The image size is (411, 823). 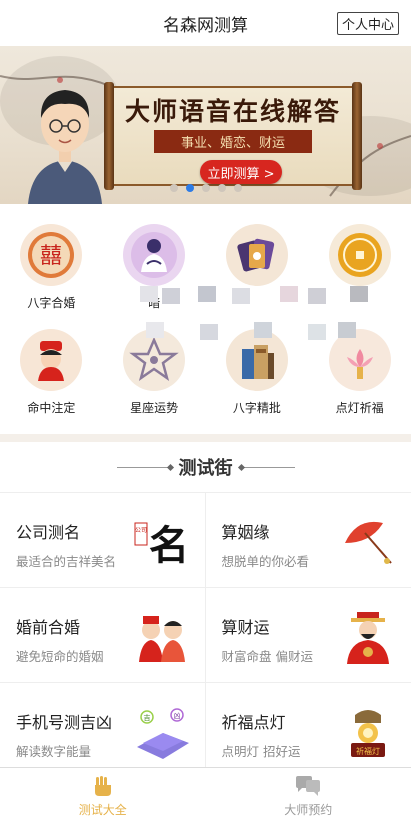 I want to click on svg-text: 吉, so click(x=146, y=718).